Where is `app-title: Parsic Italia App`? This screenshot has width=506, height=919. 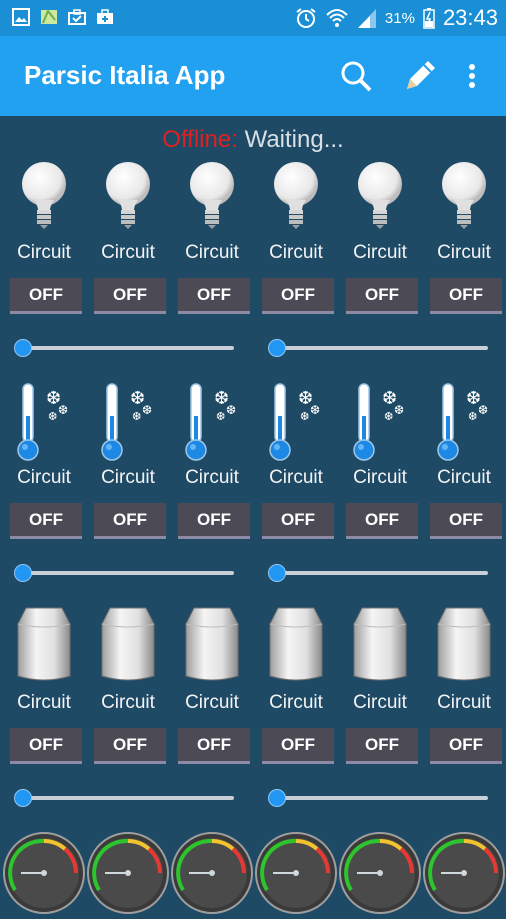
app-title: Parsic Italia App is located at coordinates (125, 75).